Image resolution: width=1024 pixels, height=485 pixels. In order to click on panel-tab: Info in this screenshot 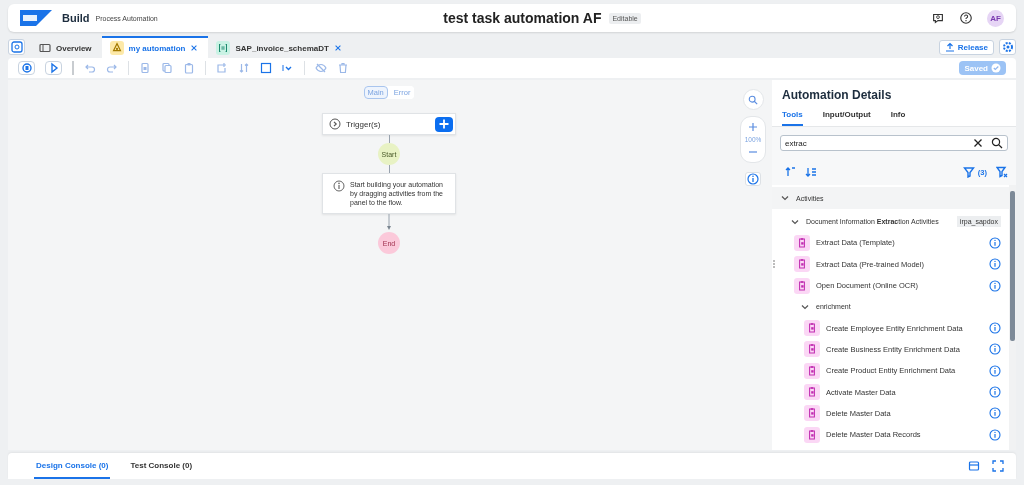, I will do `click(898, 115)`.